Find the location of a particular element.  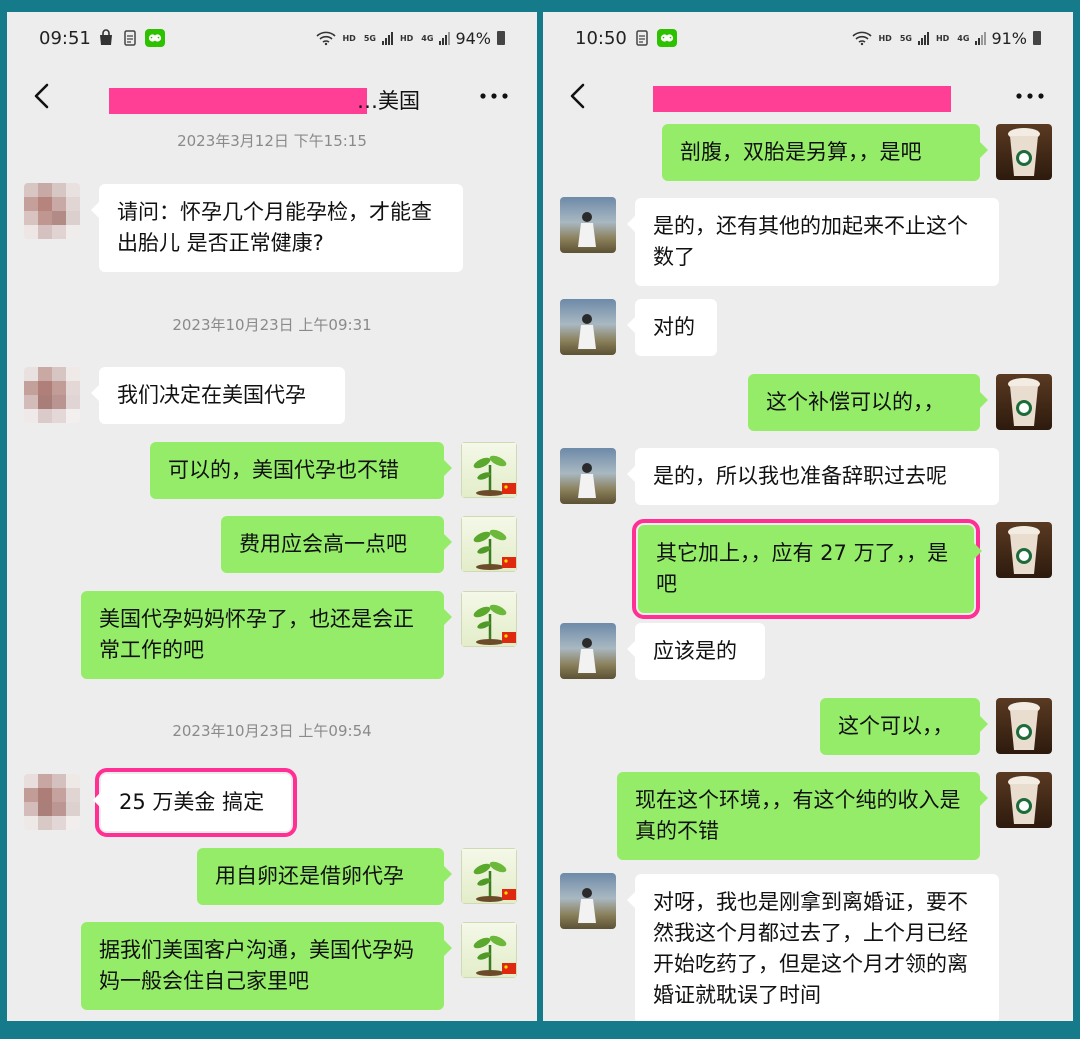

message-bubble-outgoing: 剖腹，双胎是另算，，是吧 is located at coordinates (825, 152).